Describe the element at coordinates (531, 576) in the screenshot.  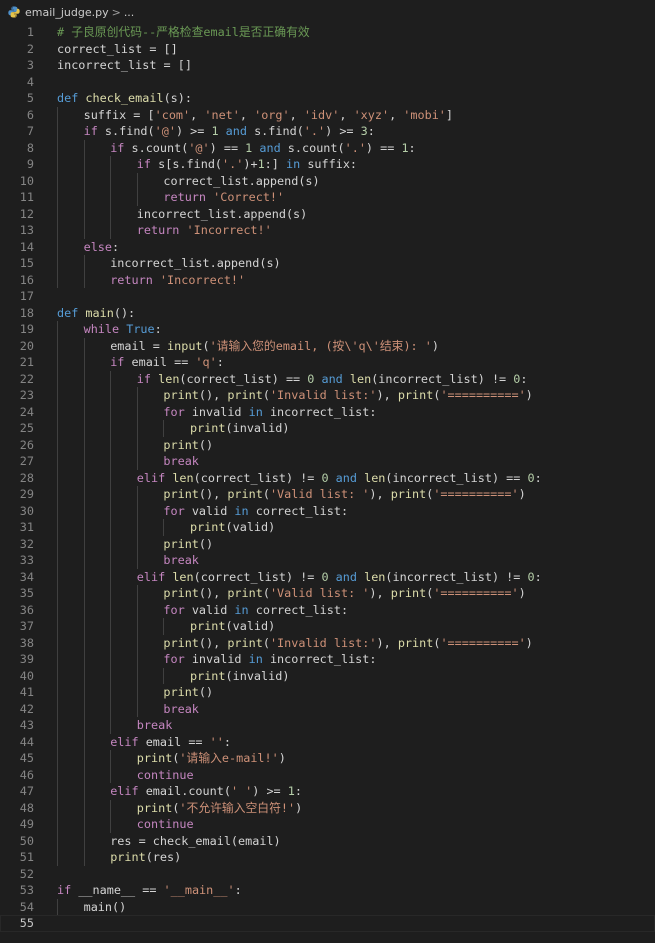
I see `code-token: 0` at that location.